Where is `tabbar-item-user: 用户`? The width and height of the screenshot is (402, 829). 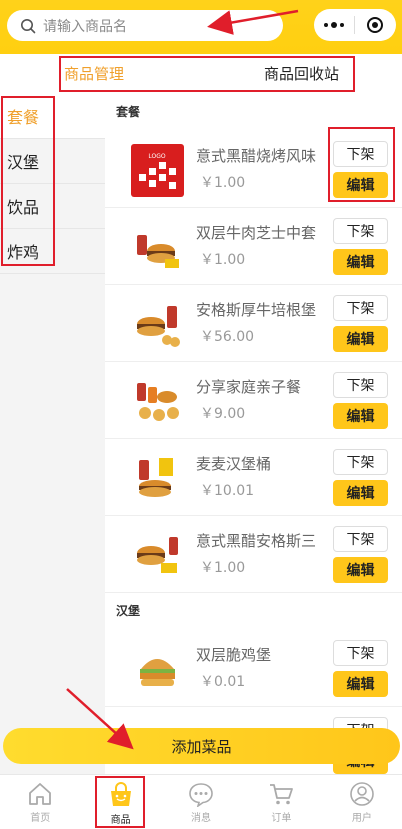 tabbar-item-user: 用户 is located at coordinates (362, 802).